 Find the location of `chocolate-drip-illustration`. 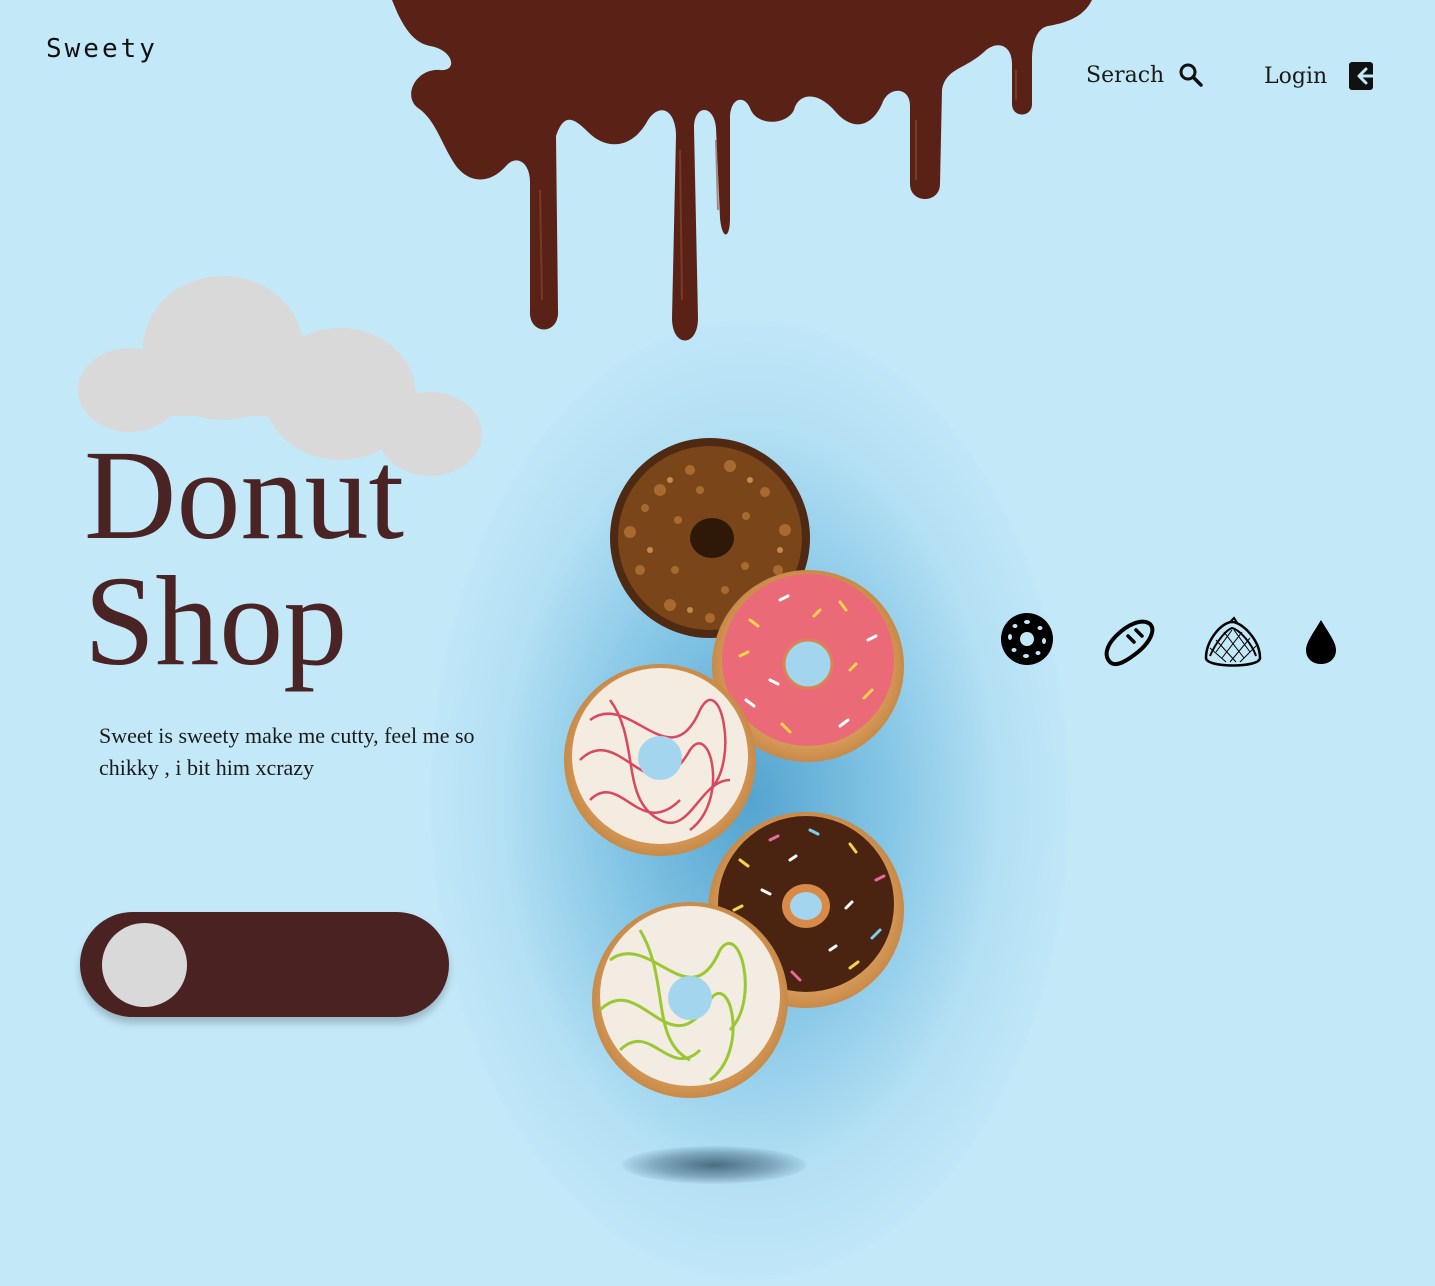

chocolate-drip-illustration is located at coordinates (742, 170).